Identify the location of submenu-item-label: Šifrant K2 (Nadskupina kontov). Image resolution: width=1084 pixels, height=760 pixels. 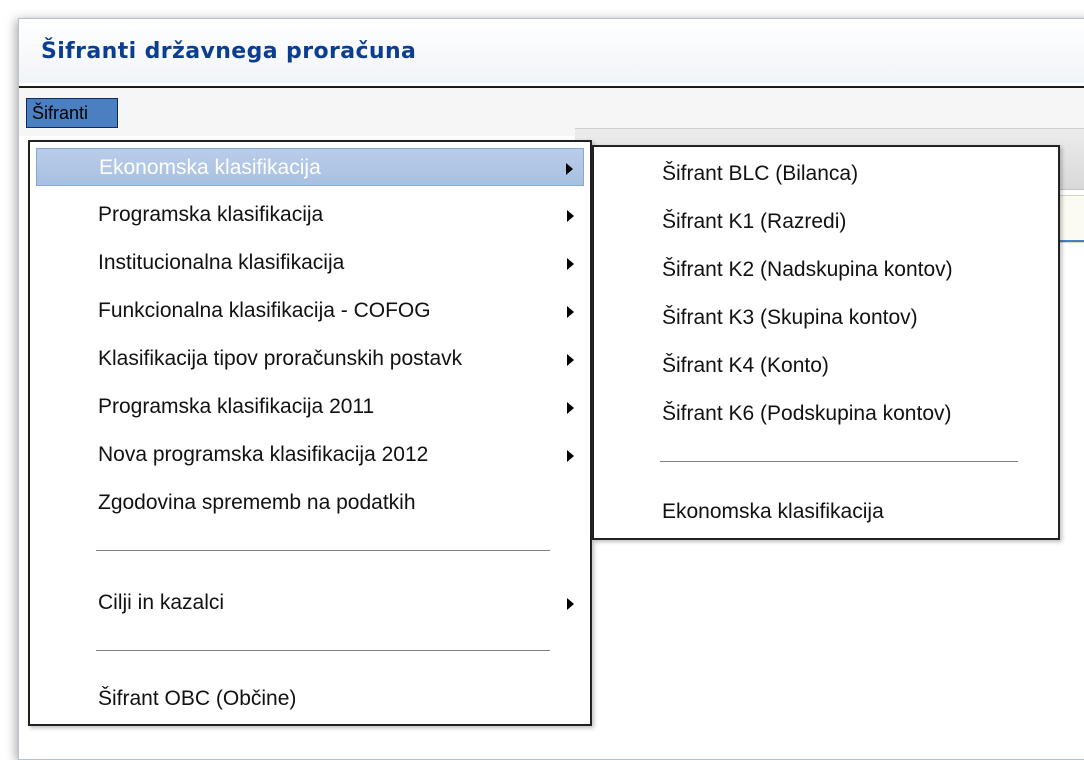
(807, 269).